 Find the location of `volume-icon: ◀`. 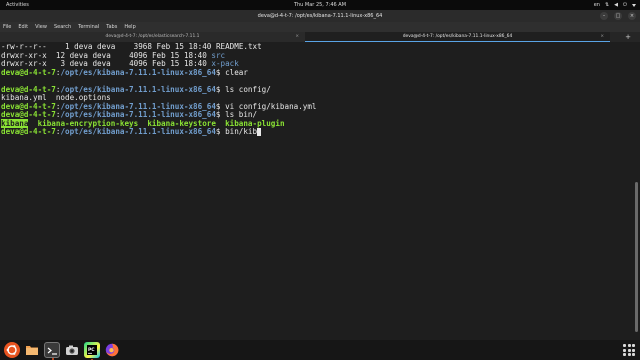

volume-icon: ◀ is located at coordinates (616, 5).